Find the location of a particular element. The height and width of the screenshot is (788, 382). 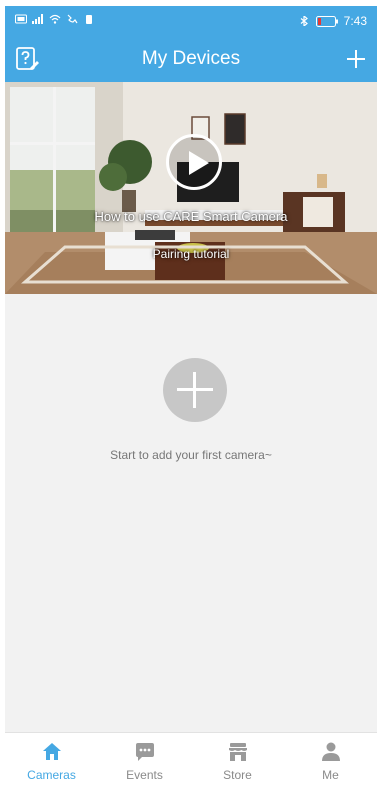

empty-state-message: Start to add your first camera~ is located at coordinates (191, 455).